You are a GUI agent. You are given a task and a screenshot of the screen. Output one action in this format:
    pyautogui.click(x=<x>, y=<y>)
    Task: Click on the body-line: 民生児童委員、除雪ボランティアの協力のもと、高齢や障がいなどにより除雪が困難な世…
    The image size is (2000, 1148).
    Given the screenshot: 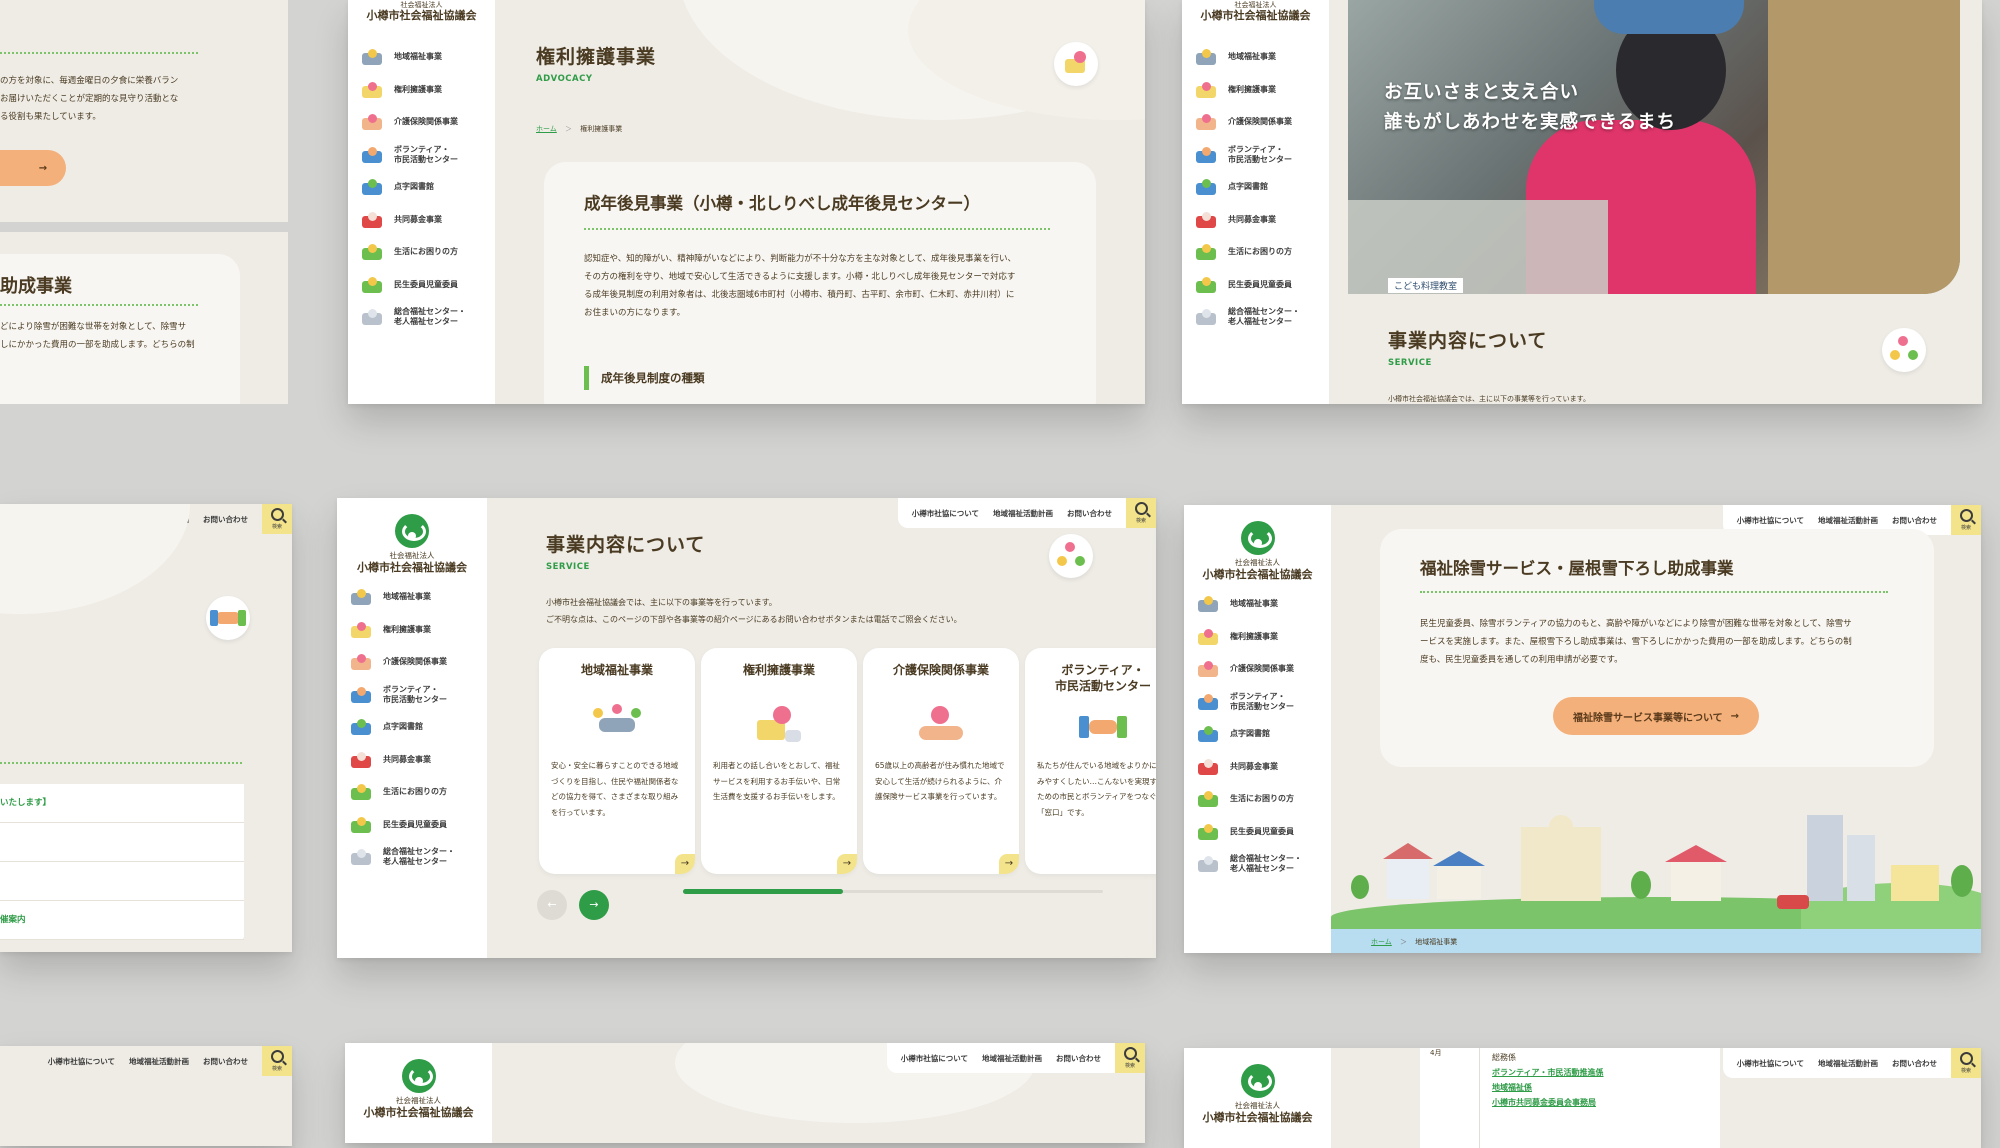 What is the action you would take?
    pyautogui.click(x=1636, y=624)
    